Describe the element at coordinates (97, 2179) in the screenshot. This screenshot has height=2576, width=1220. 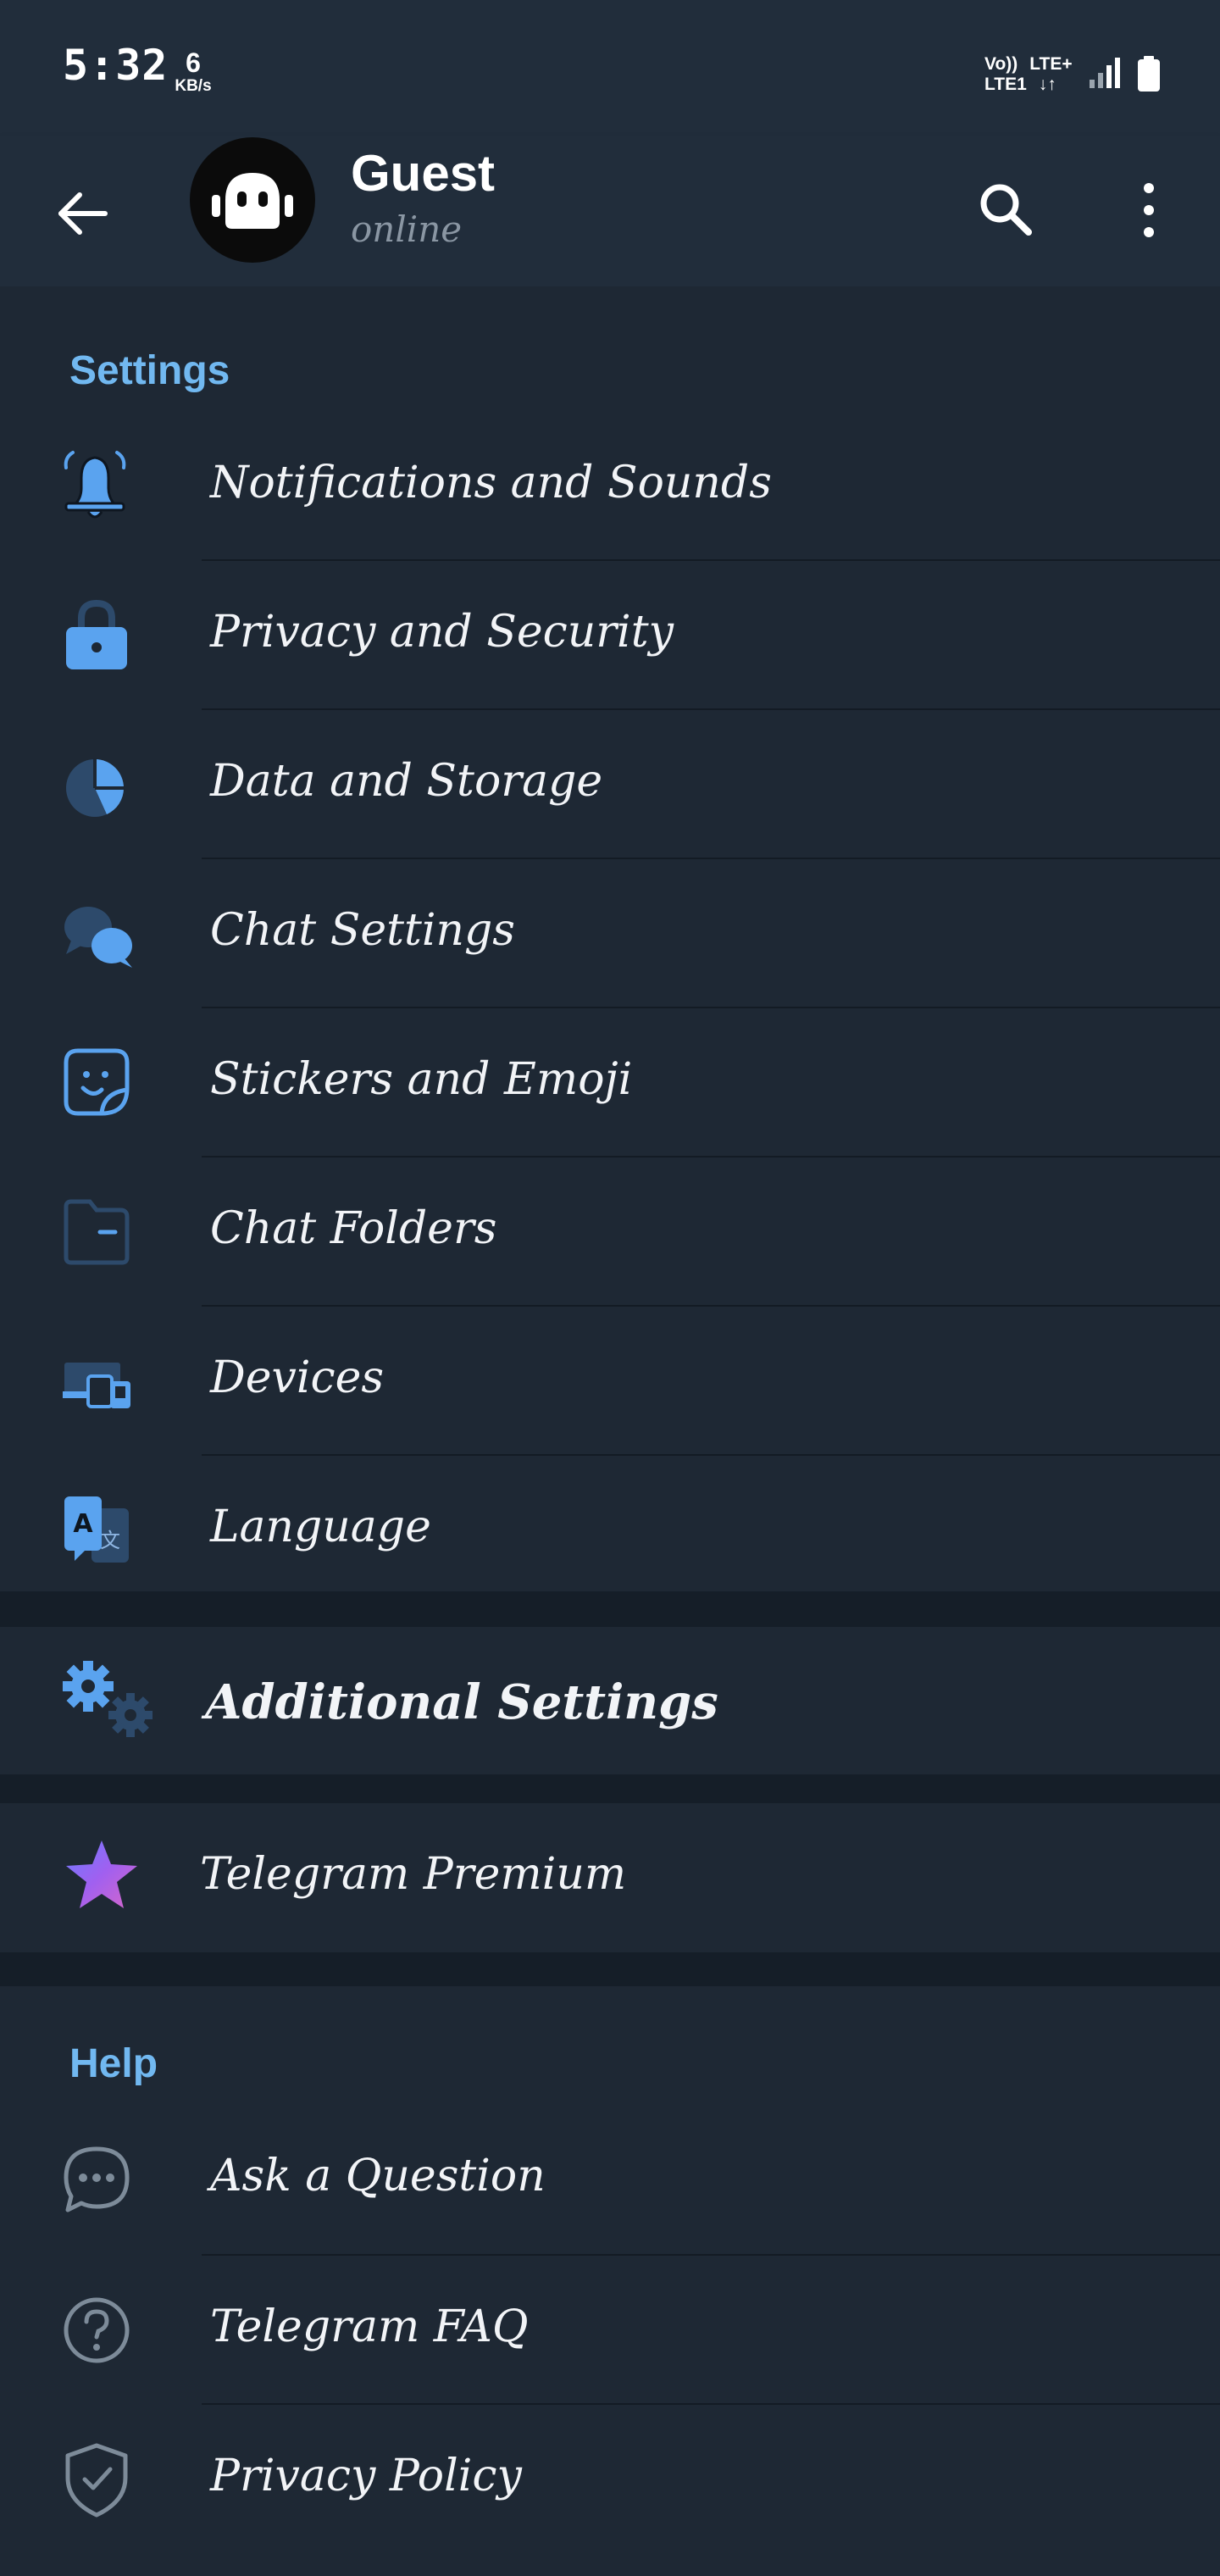
I see `chat-dots-icon` at that location.